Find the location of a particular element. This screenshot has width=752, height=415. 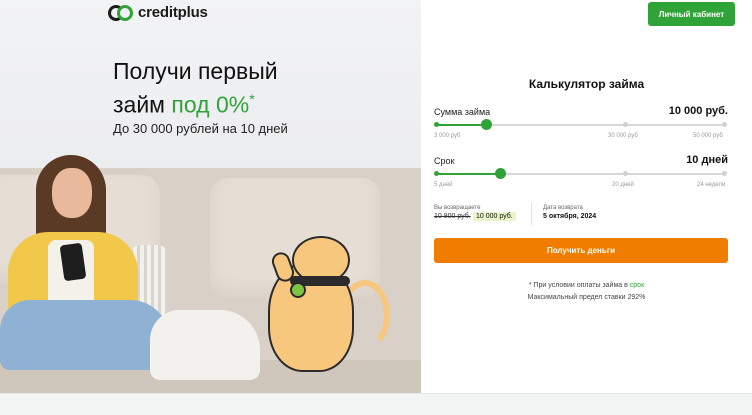

amount-label: Сумма займа is located at coordinates (462, 112).